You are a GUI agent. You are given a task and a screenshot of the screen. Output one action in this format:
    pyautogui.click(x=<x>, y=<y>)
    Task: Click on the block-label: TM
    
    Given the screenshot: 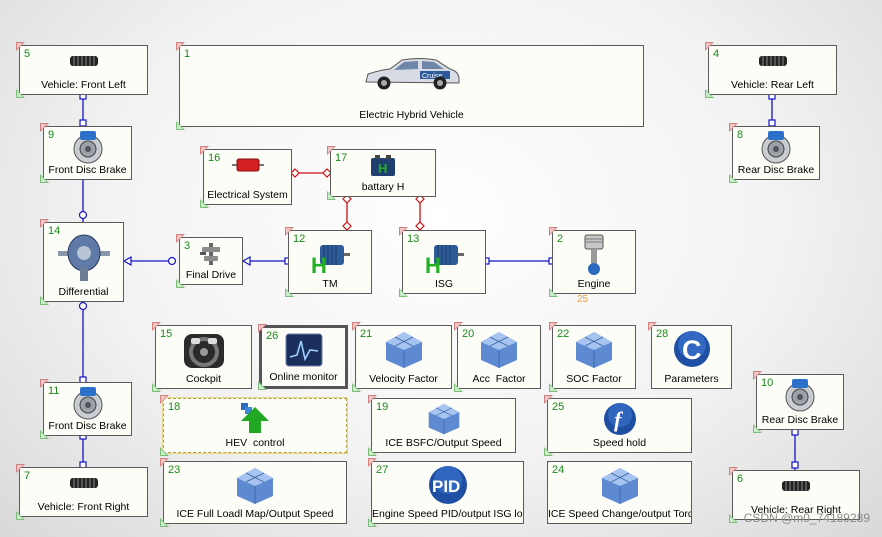 What is the action you would take?
    pyautogui.click(x=330, y=284)
    